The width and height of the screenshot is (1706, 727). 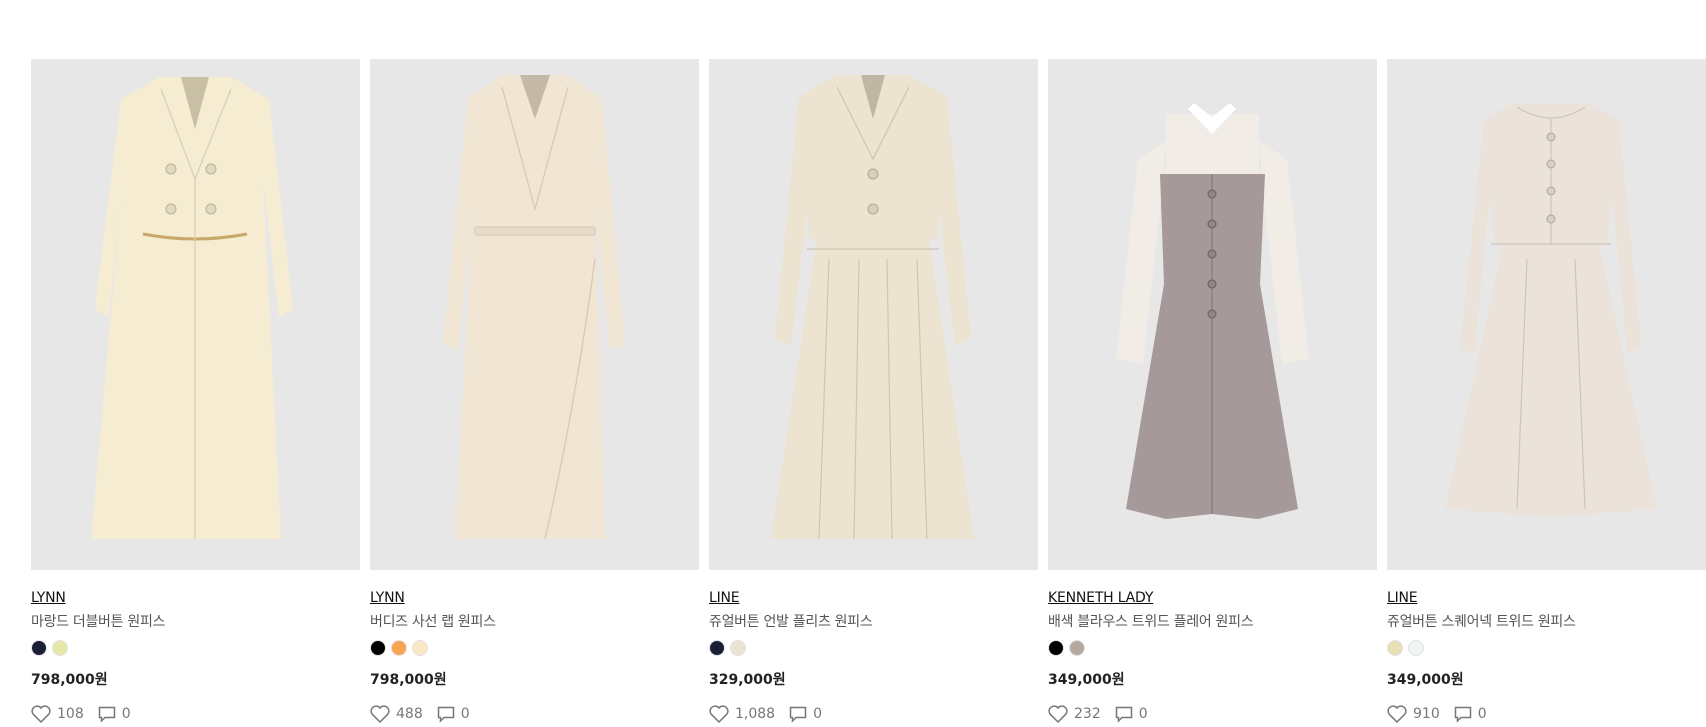 What do you see at coordinates (1087, 714) in the screenshot?
I see `like-count: 232` at bounding box center [1087, 714].